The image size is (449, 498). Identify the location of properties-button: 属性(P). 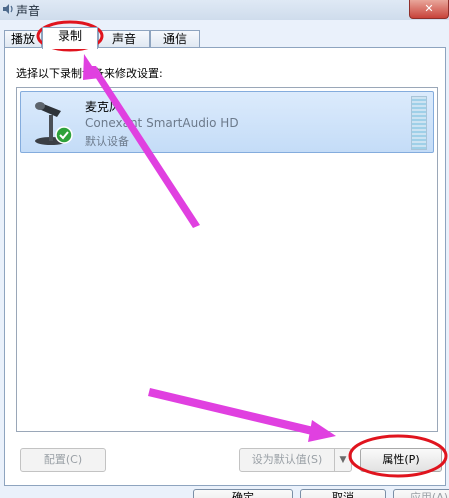
(401, 460).